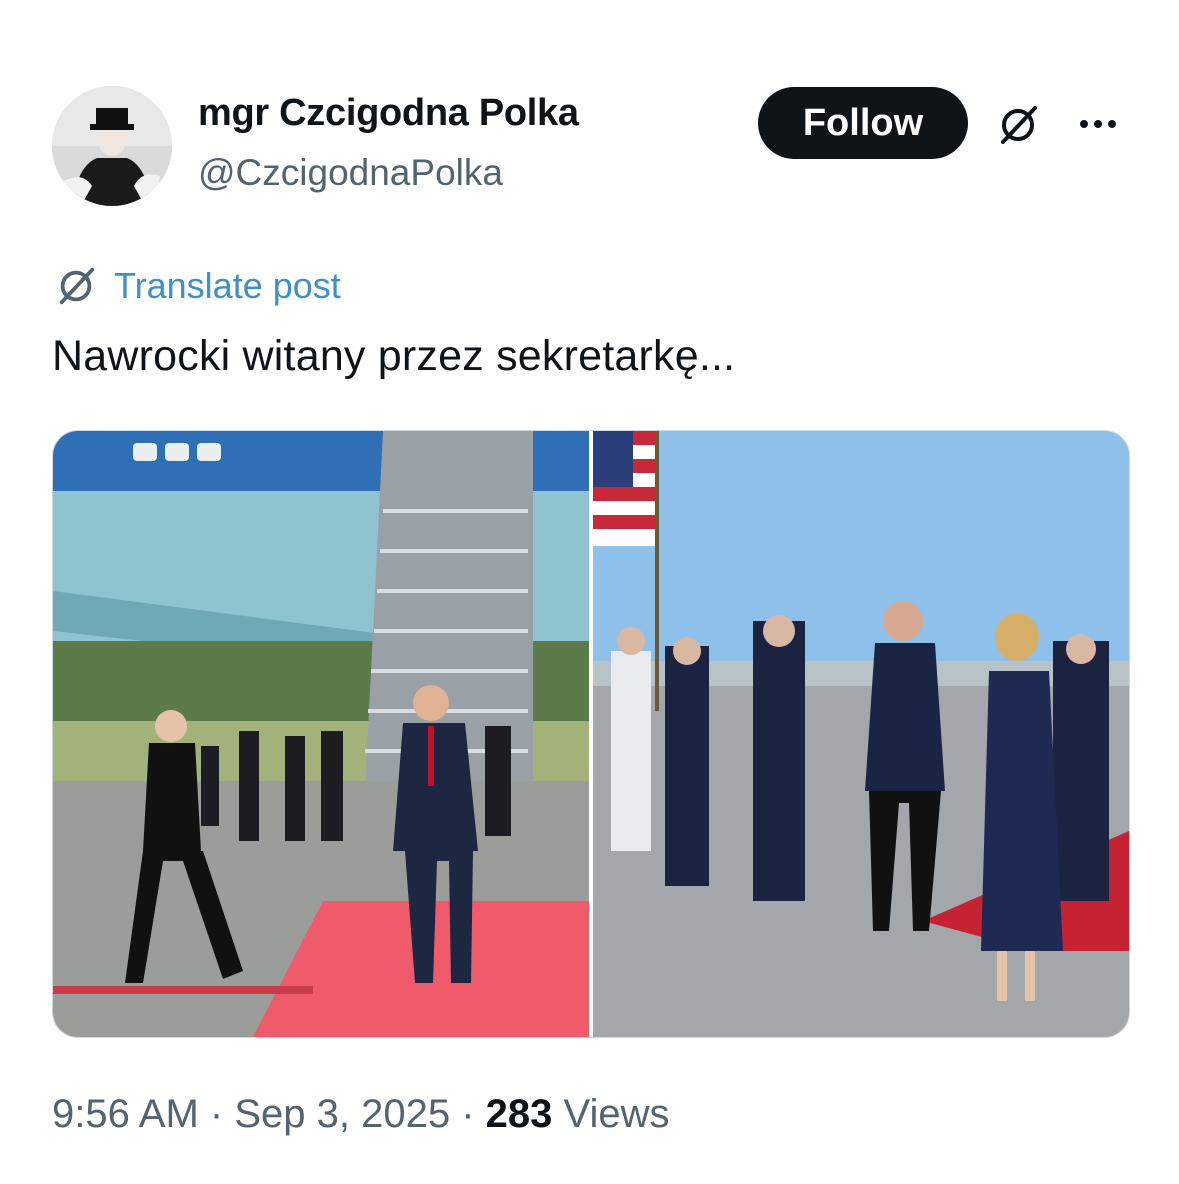 The width and height of the screenshot is (1179, 1184). What do you see at coordinates (350, 173) in the screenshot?
I see `author-handle: @CzcigodnaPolka` at bounding box center [350, 173].